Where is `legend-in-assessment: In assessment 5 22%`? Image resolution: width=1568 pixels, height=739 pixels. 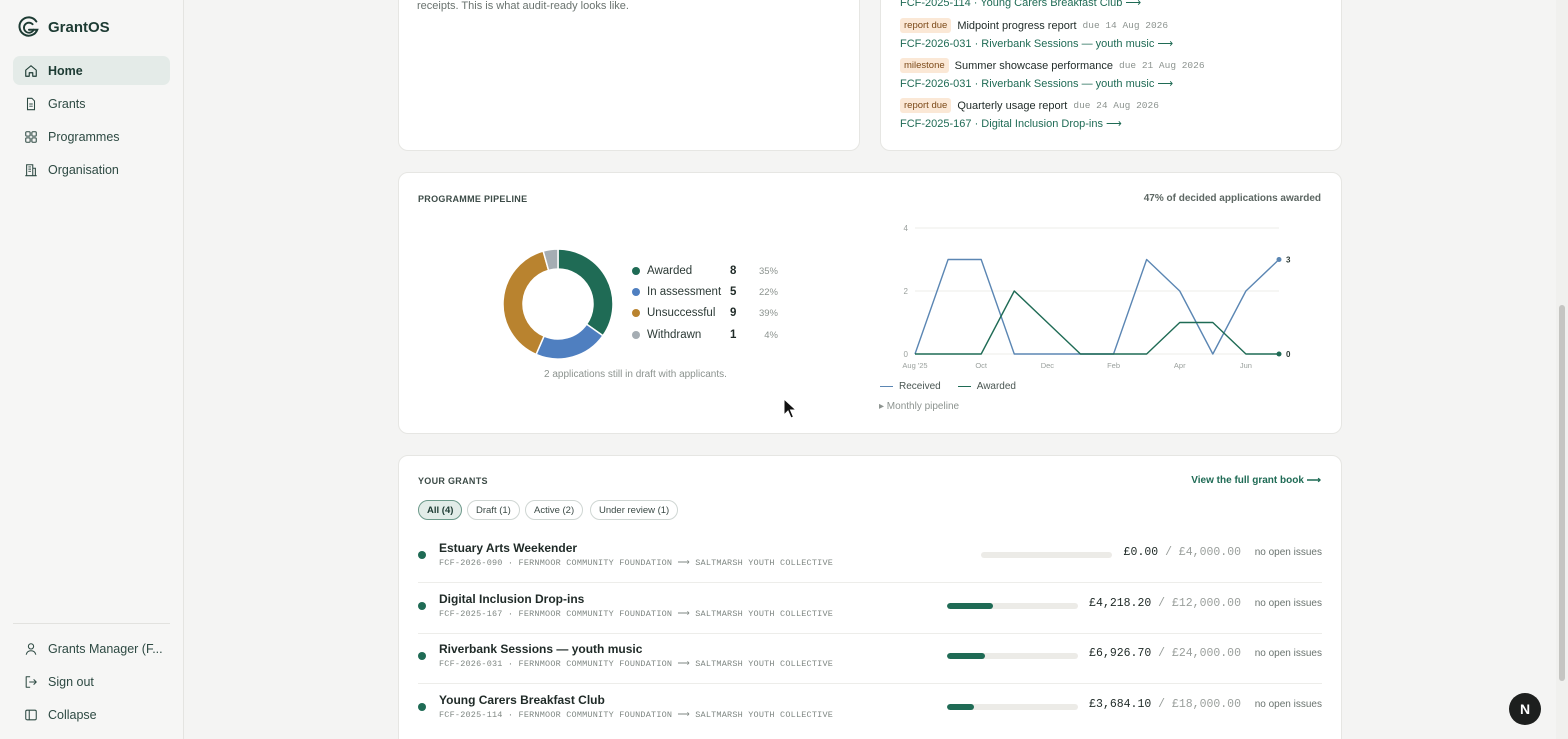
legend-in-assessment: In assessment 5 22% is located at coordinates (705, 292).